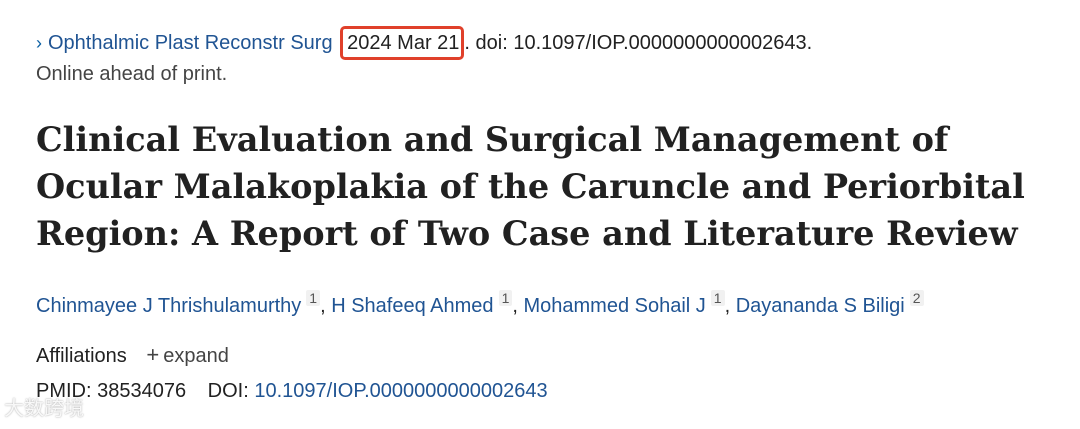  What do you see at coordinates (142, 391) in the screenshot?
I see `pmid-value: 38534076` at bounding box center [142, 391].